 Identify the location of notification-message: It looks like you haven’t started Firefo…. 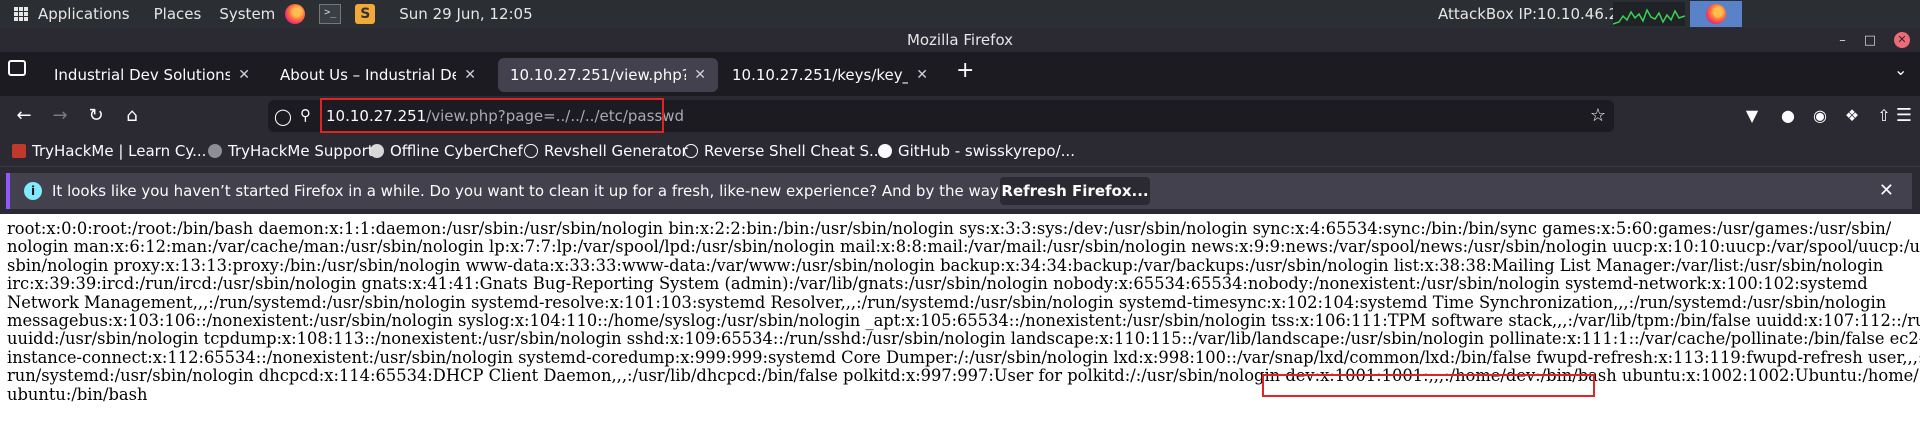
(587, 191).